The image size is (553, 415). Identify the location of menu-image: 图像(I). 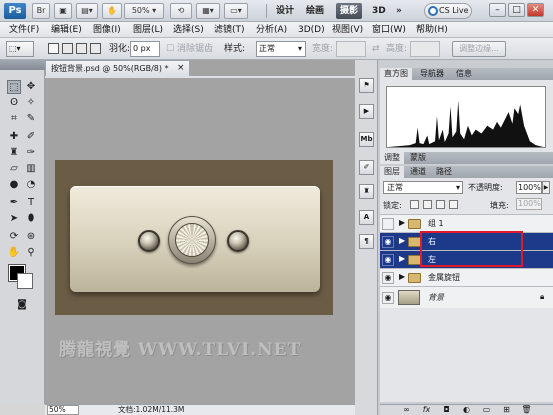
(107, 30).